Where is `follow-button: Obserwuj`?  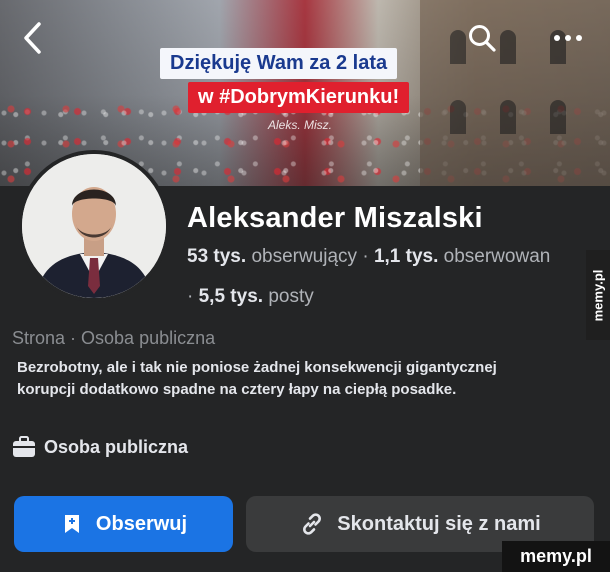
follow-button: Obserwuj is located at coordinates (123, 524).